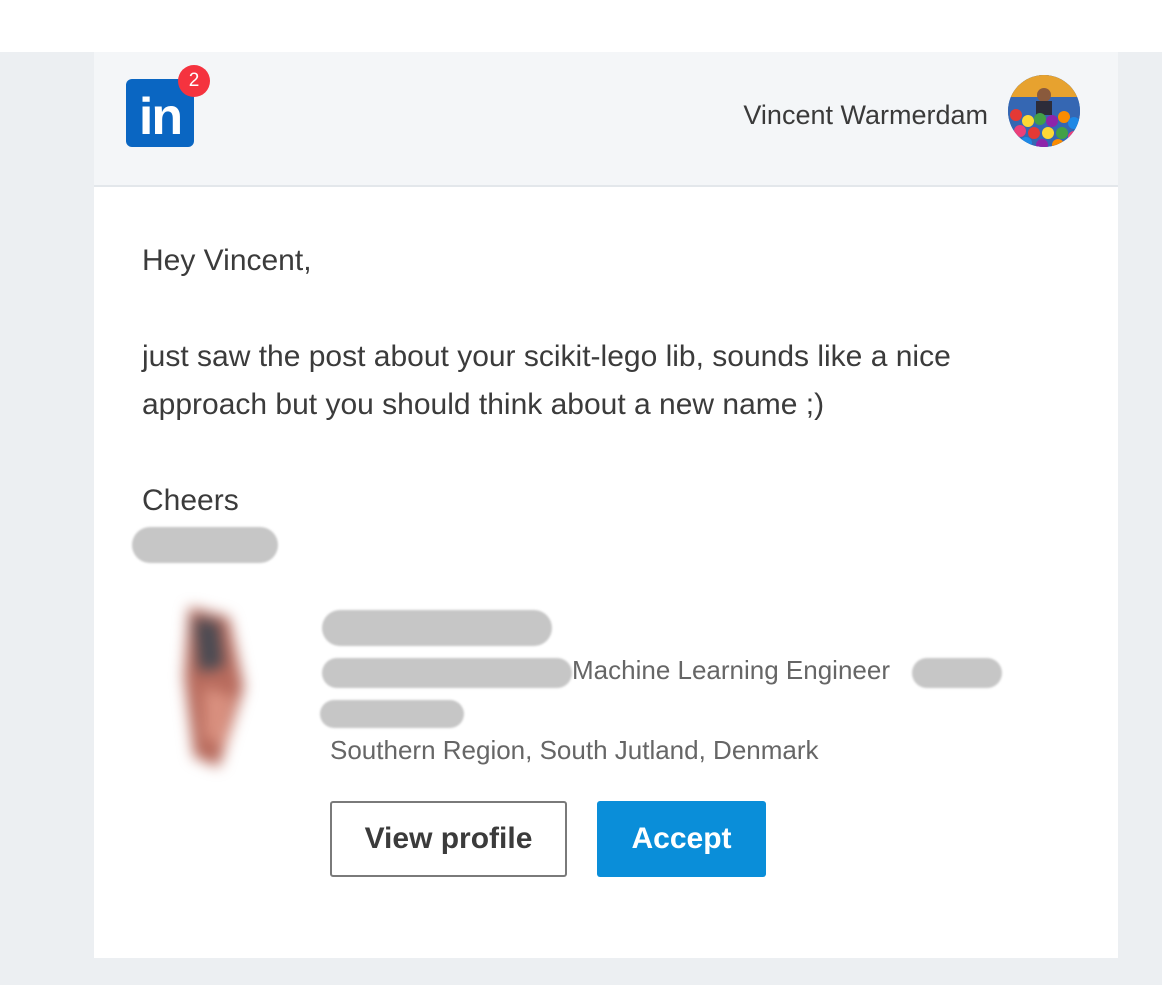 This screenshot has width=1162, height=985. I want to click on accept-button: Accept, so click(681, 839).